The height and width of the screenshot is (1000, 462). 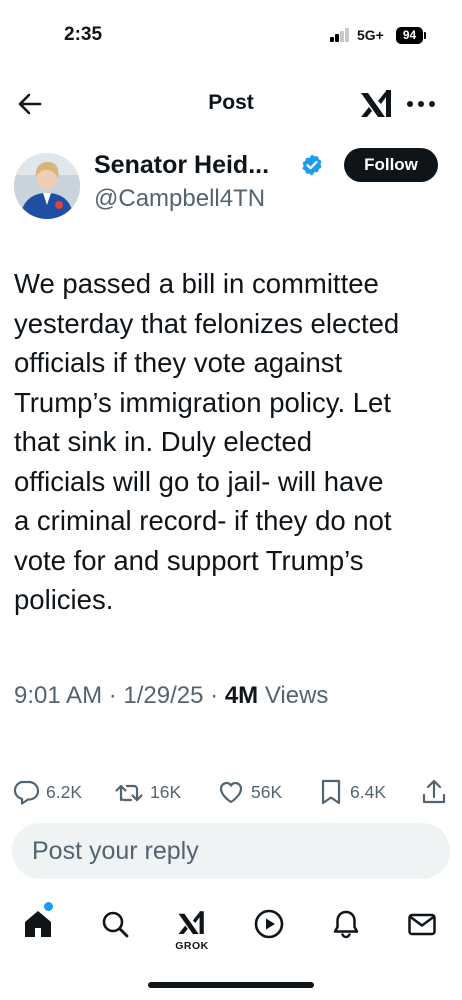 I want to click on avatar, so click(x=47, y=186).